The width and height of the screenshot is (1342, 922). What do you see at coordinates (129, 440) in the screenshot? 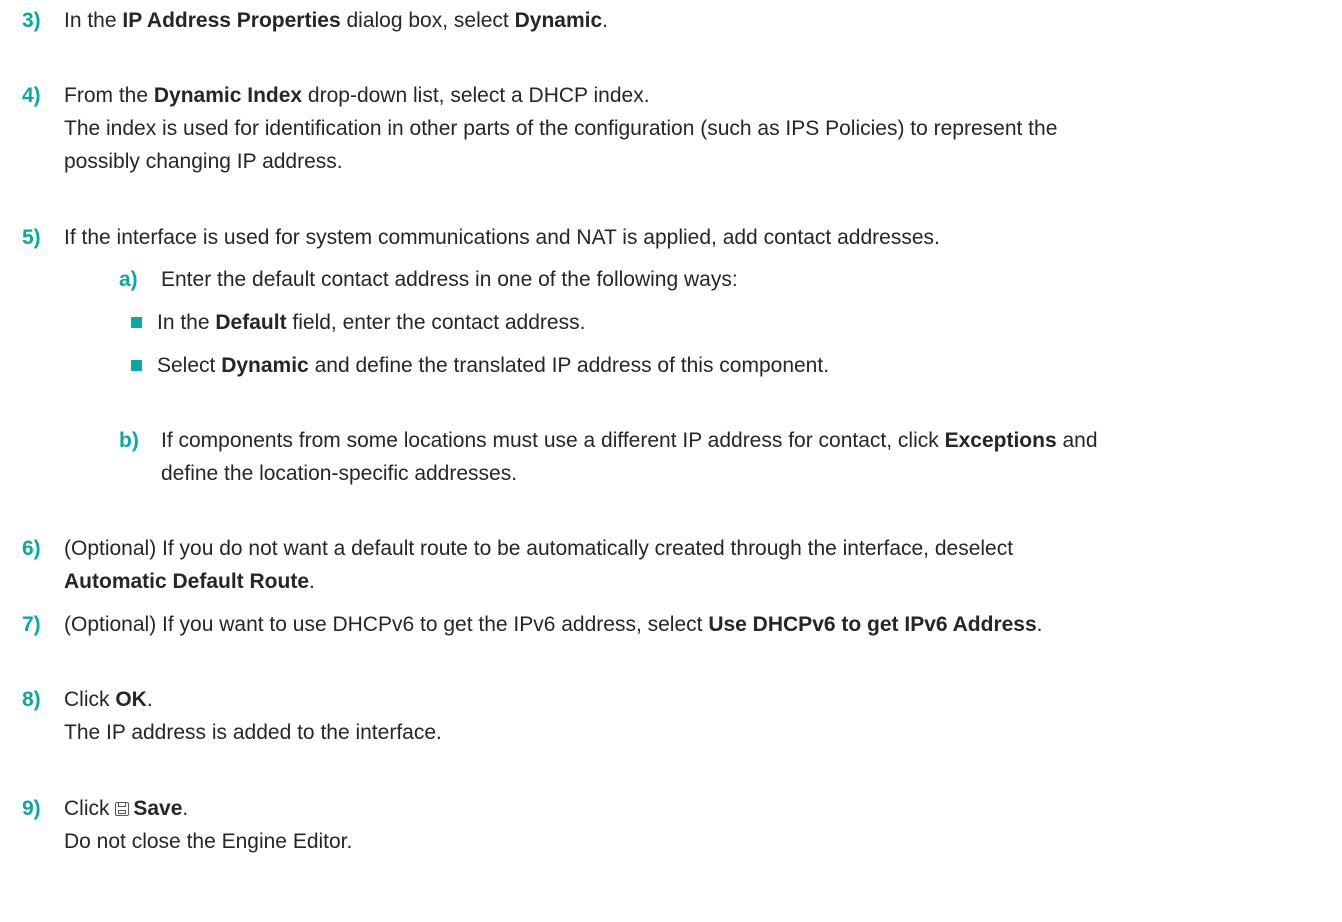
I see `substep-letter: b)` at bounding box center [129, 440].